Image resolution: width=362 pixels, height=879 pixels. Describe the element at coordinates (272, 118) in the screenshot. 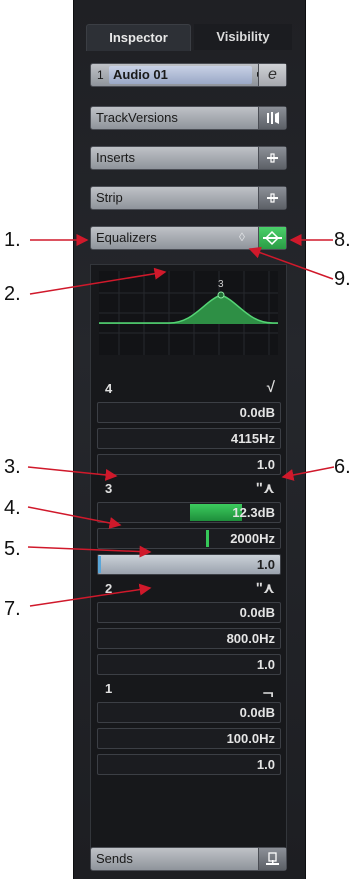

I see `trackversions-icon` at that location.